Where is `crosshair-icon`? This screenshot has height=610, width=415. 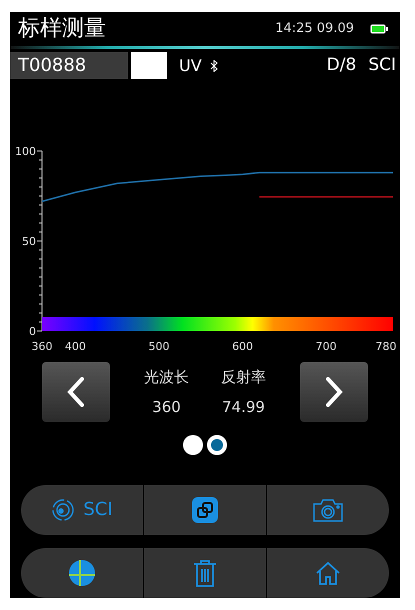 crosshair-icon is located at coordinates (82, 573).